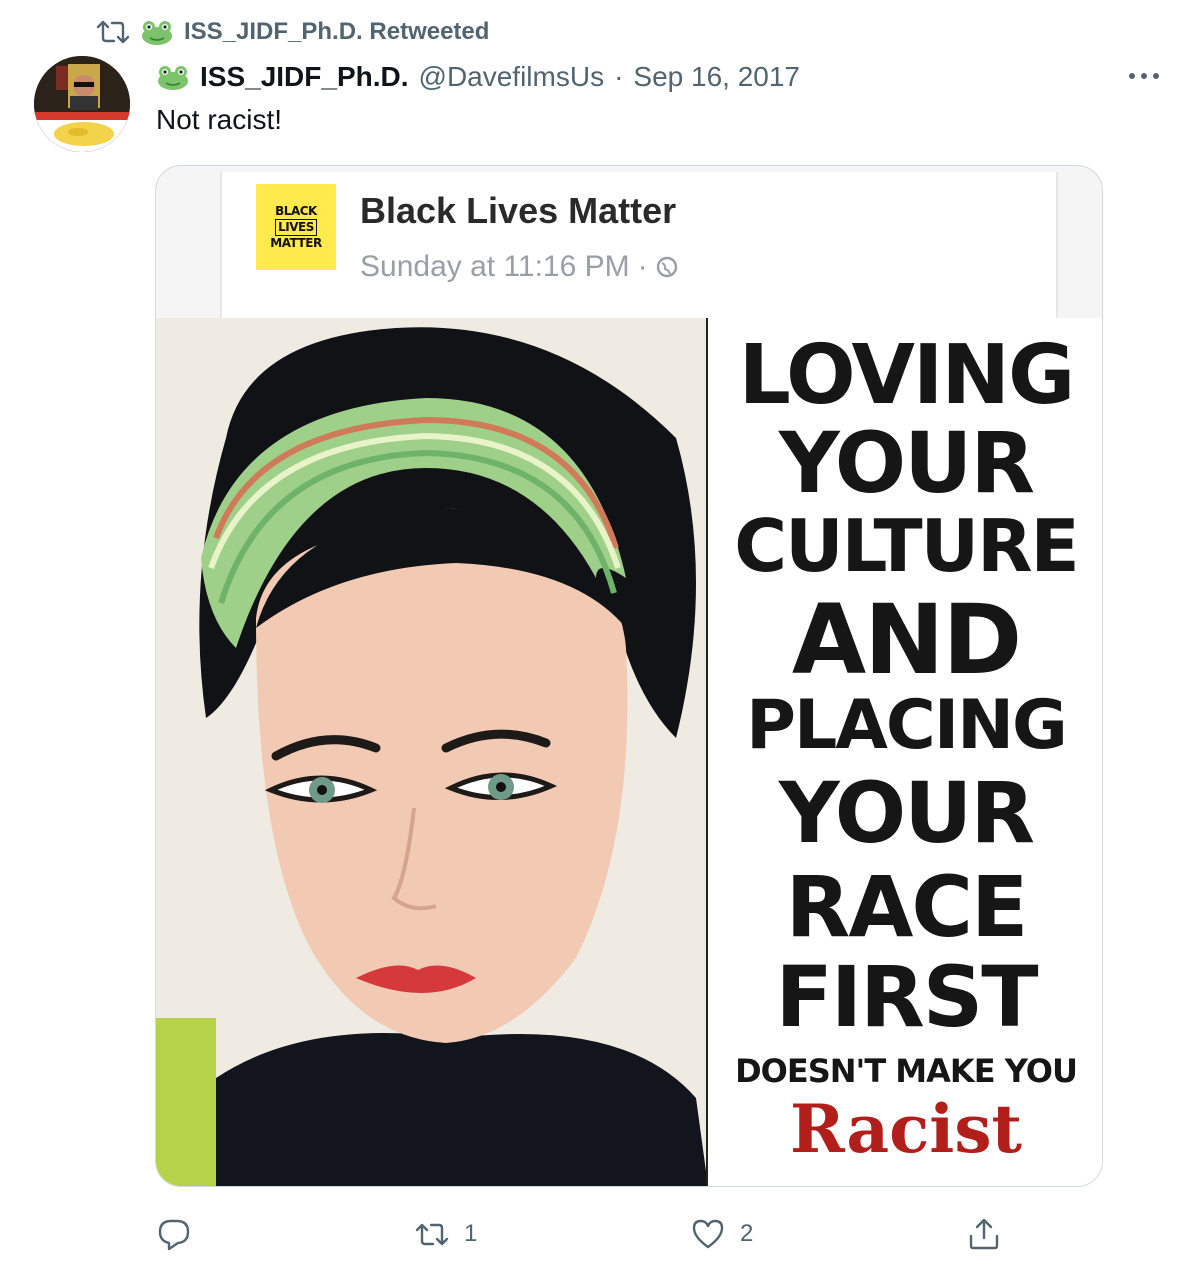 This screenshot has height=1276, width=1198. What do you see at coordinates (219, 119) in the screenshot?
I see `tweet-text: Not racist!` at bounding box center [219, 119].